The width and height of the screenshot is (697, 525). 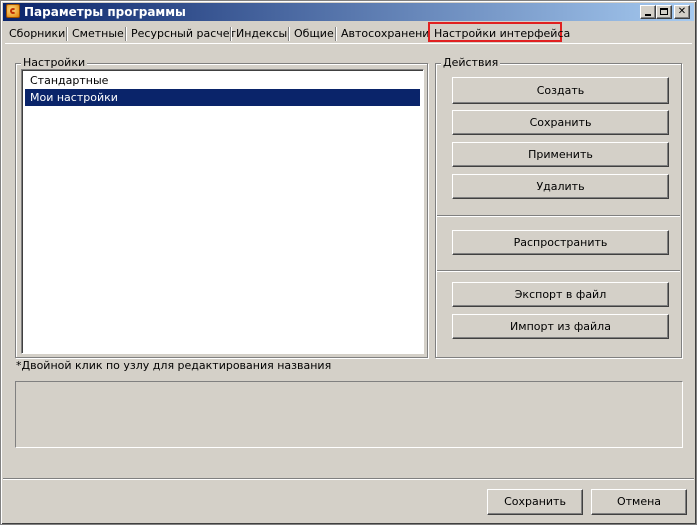 What do you see at coordinates (314, 33) in the screenshot?
I see `tab-general: Общие` at bounding box center [314, 33].